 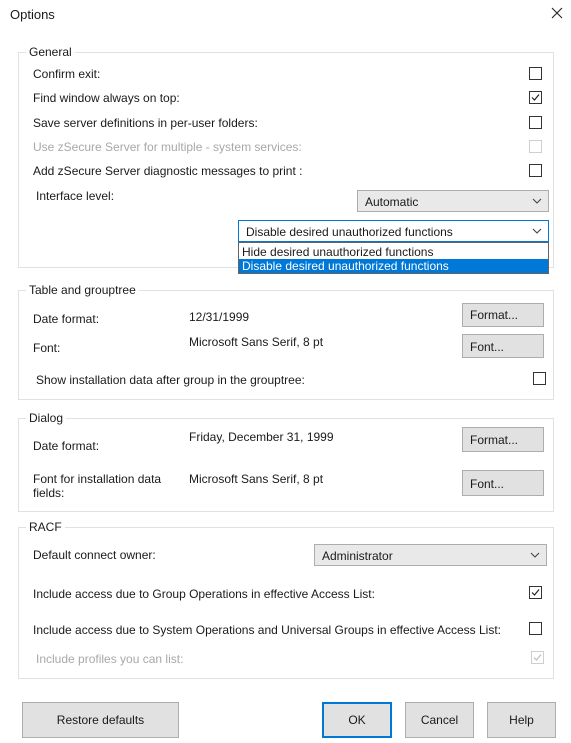 I want to click on table-date-format-label: Date format:, so click(x=66, y=319).